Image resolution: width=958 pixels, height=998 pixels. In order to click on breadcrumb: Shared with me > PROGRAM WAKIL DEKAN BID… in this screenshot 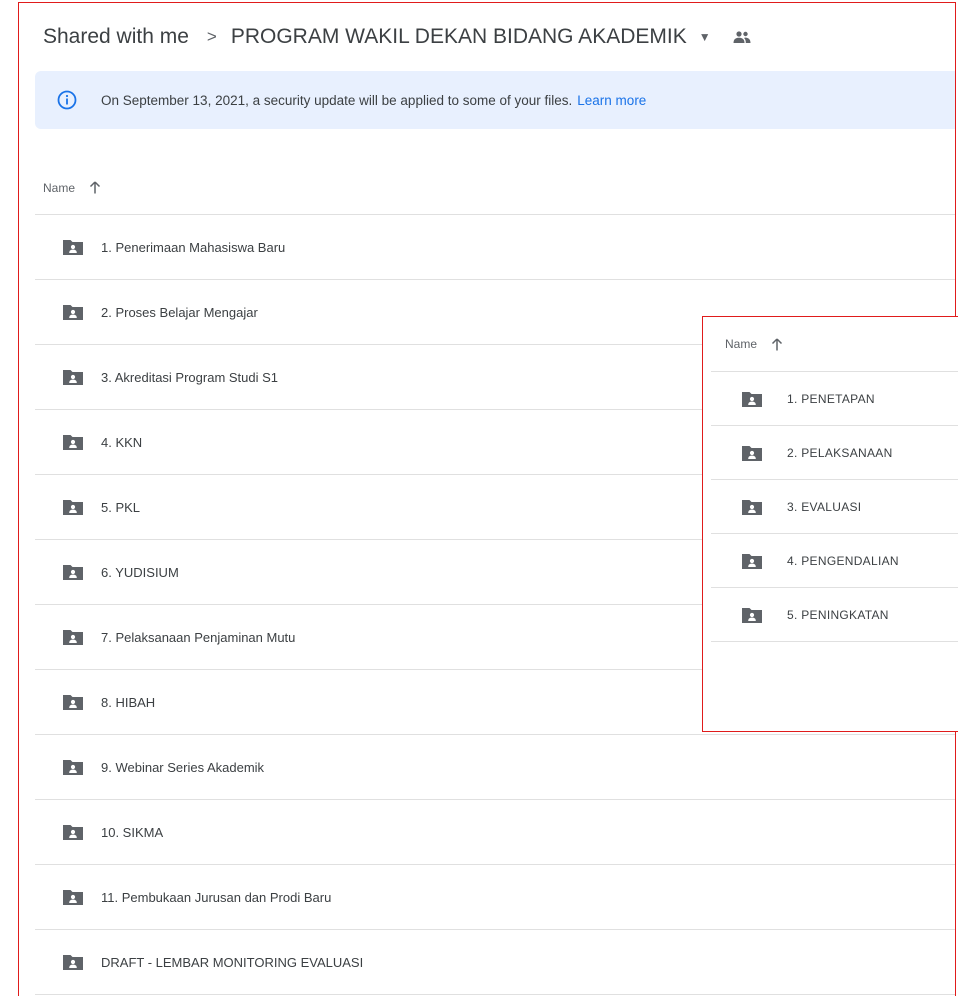, I will do `click(397, 37)`.